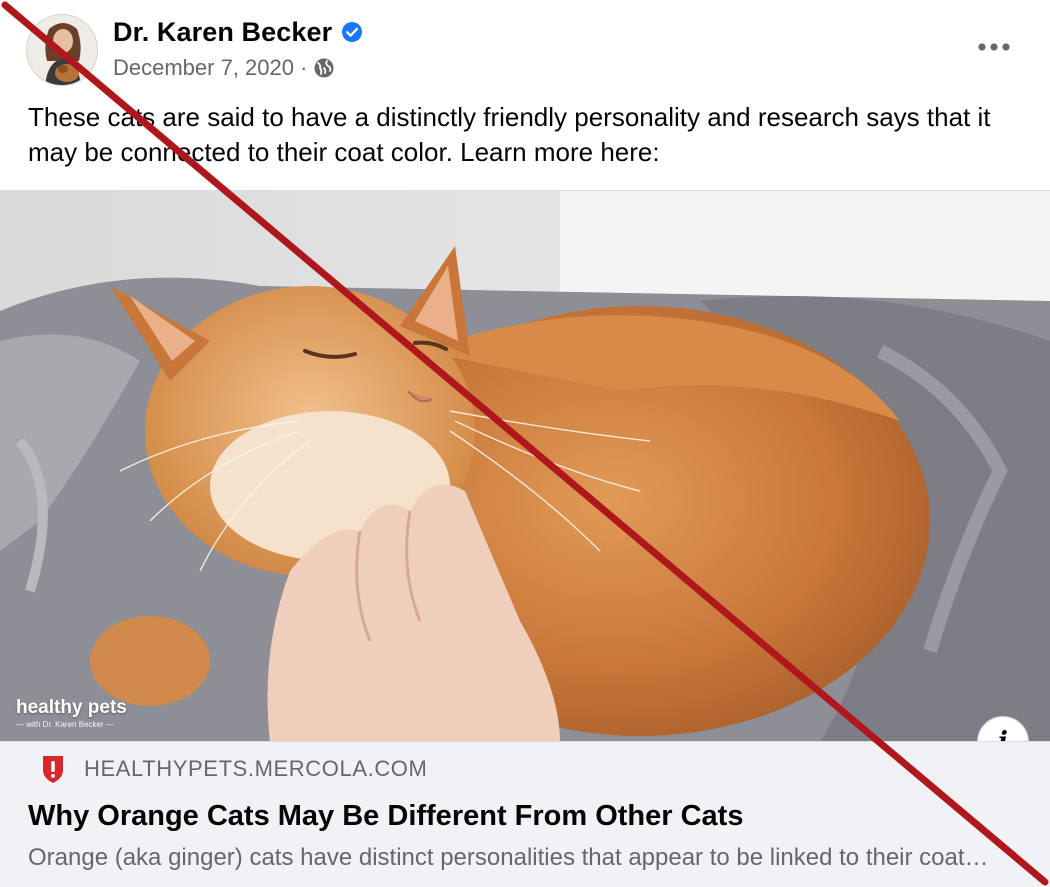 Image resolution: width=1050 pixels, height=887 pixels. Describe the element at coordinates (71, 707) in the screenshot. I see `brand-watermark-text: healthy pets` at that location.